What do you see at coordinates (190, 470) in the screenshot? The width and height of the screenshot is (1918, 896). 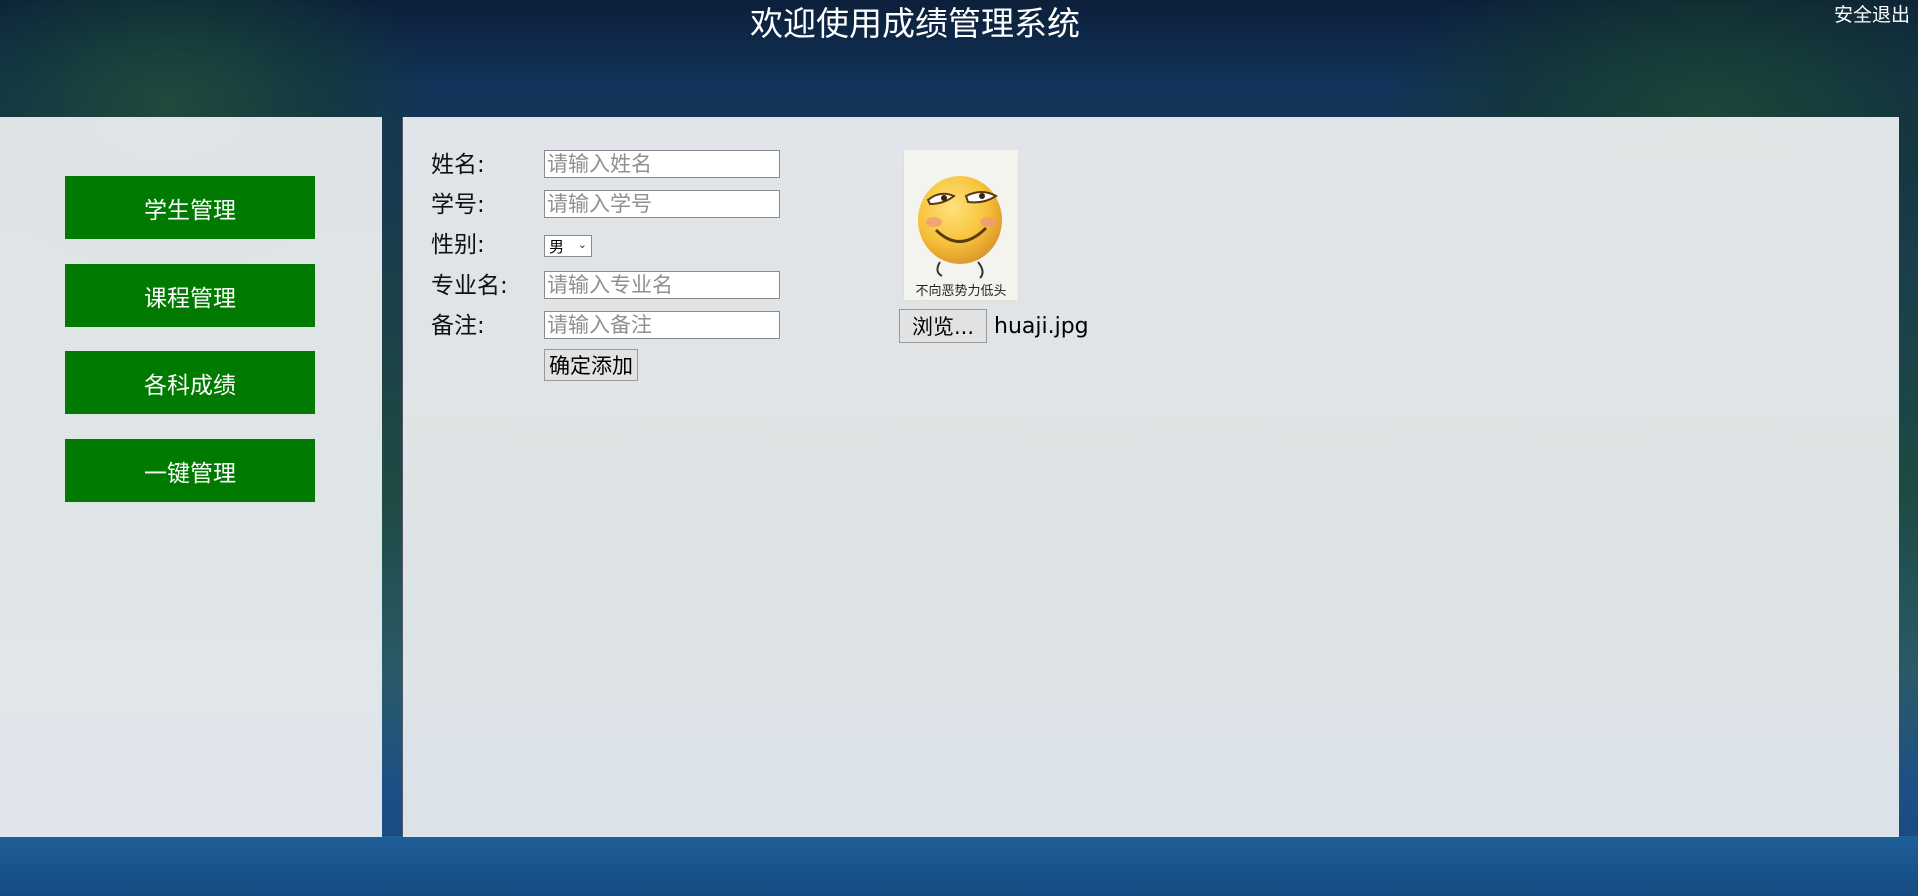 I see `nav-button-one-click-management: 一键管理` at bounding box center [190, 470].